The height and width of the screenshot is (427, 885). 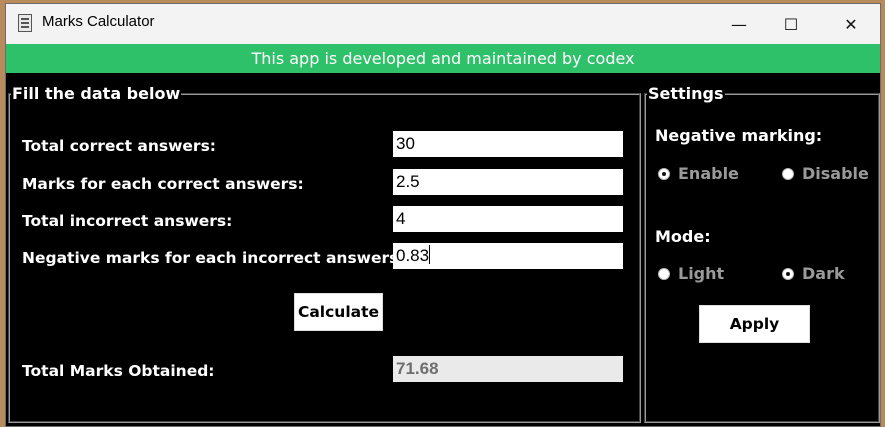 I want to click on dark-mode-radio: Dark, so click(x=813, y=273).